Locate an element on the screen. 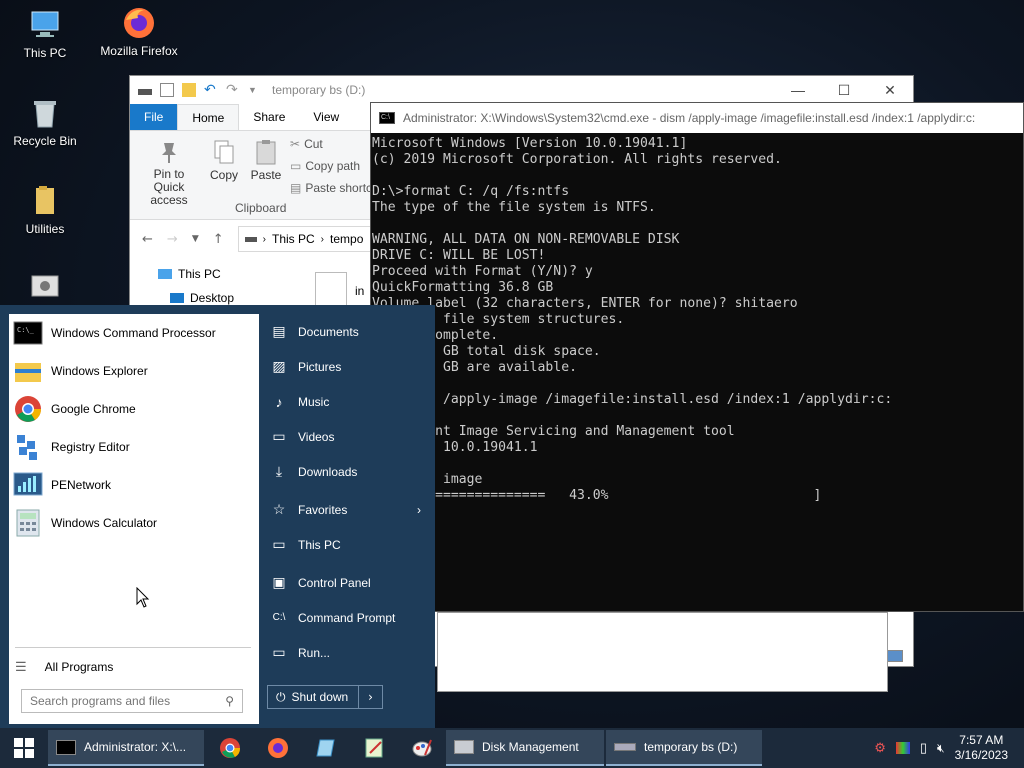 The width and height of the screenshot is (1024, 768). up-arrow-icon: ↑ is located at coordinates (218, 239).